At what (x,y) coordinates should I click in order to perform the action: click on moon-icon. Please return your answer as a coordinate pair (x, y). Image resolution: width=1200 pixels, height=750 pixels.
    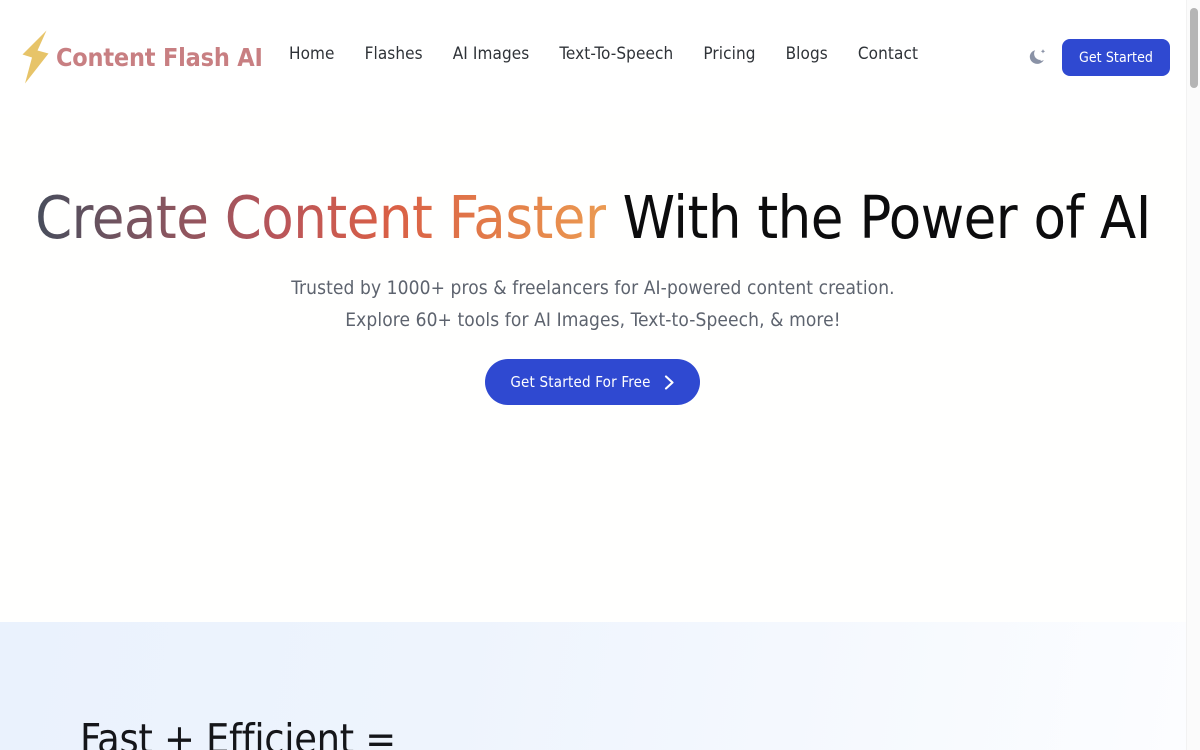
    Looking at the image, I should click on (1037, 56).